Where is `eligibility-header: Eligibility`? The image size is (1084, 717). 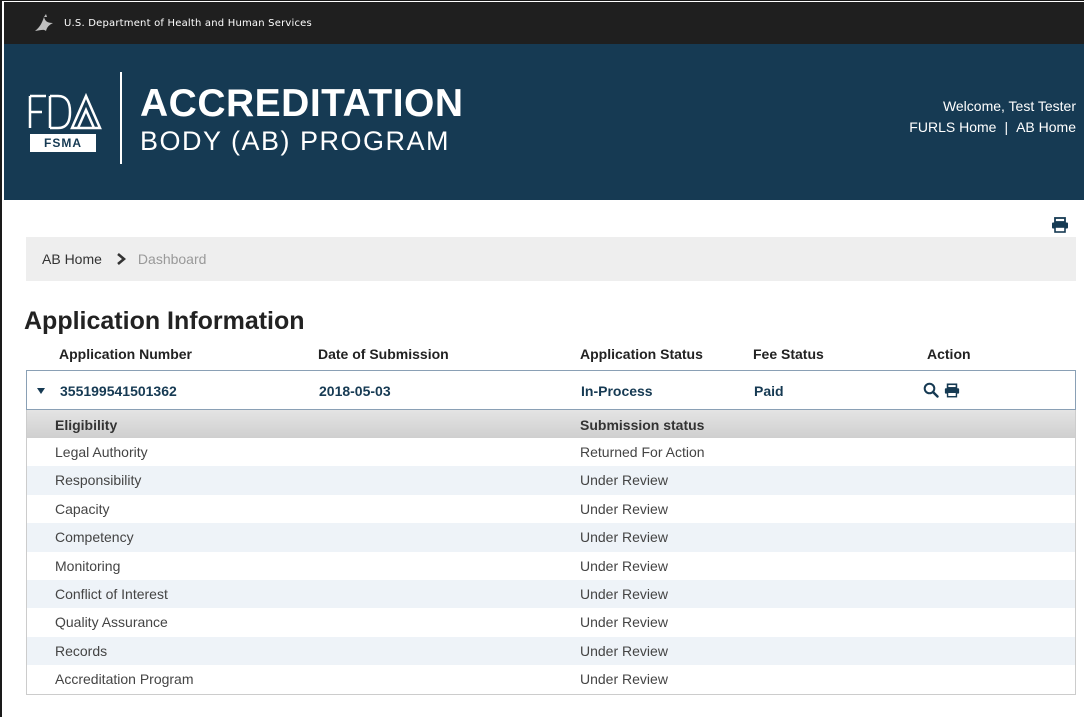
eligibility-header: Eligibility is located at coordinates (86, 425).